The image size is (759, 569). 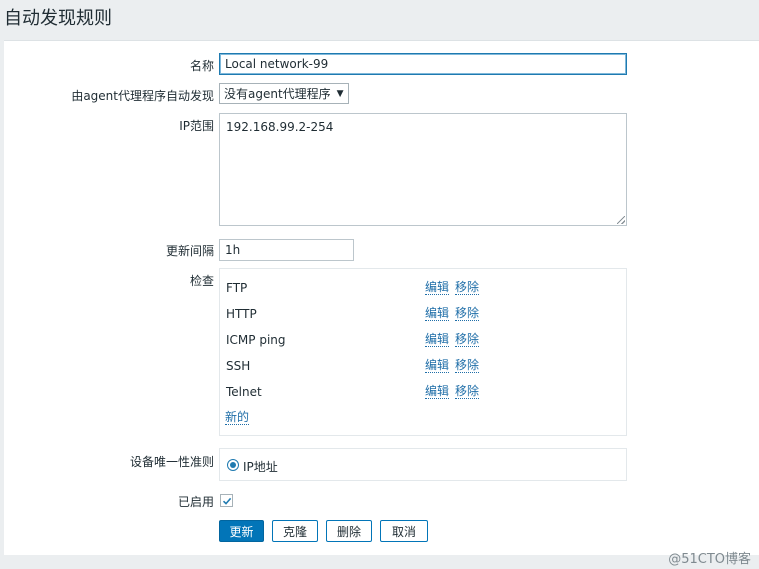 What do you see at coordinates (58, 18) in the screenshot?
I see `page-title: 自动发现规则` at bounding box center [58, 18].